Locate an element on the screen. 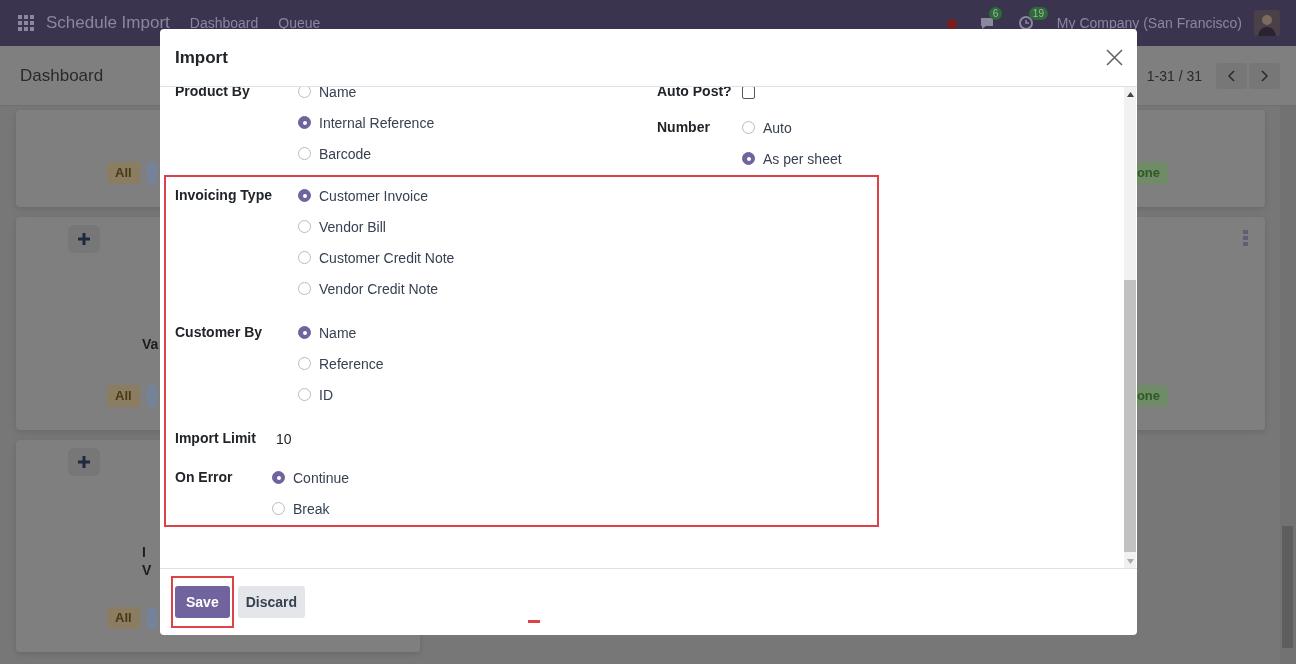 This screenshot has height=664, width=1296. save-button: Save is located at coordinates (202, 602).